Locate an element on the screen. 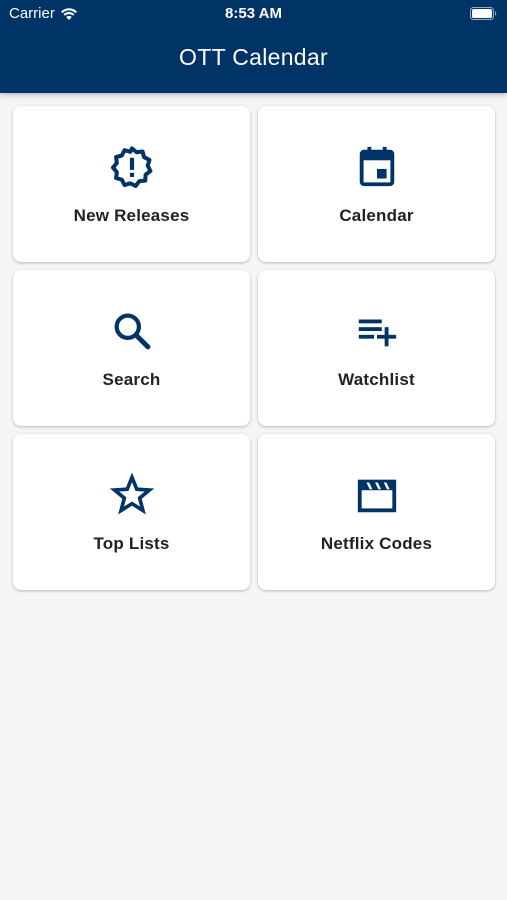  status-time: 8:53 AM is located at coordinates (253, 13).